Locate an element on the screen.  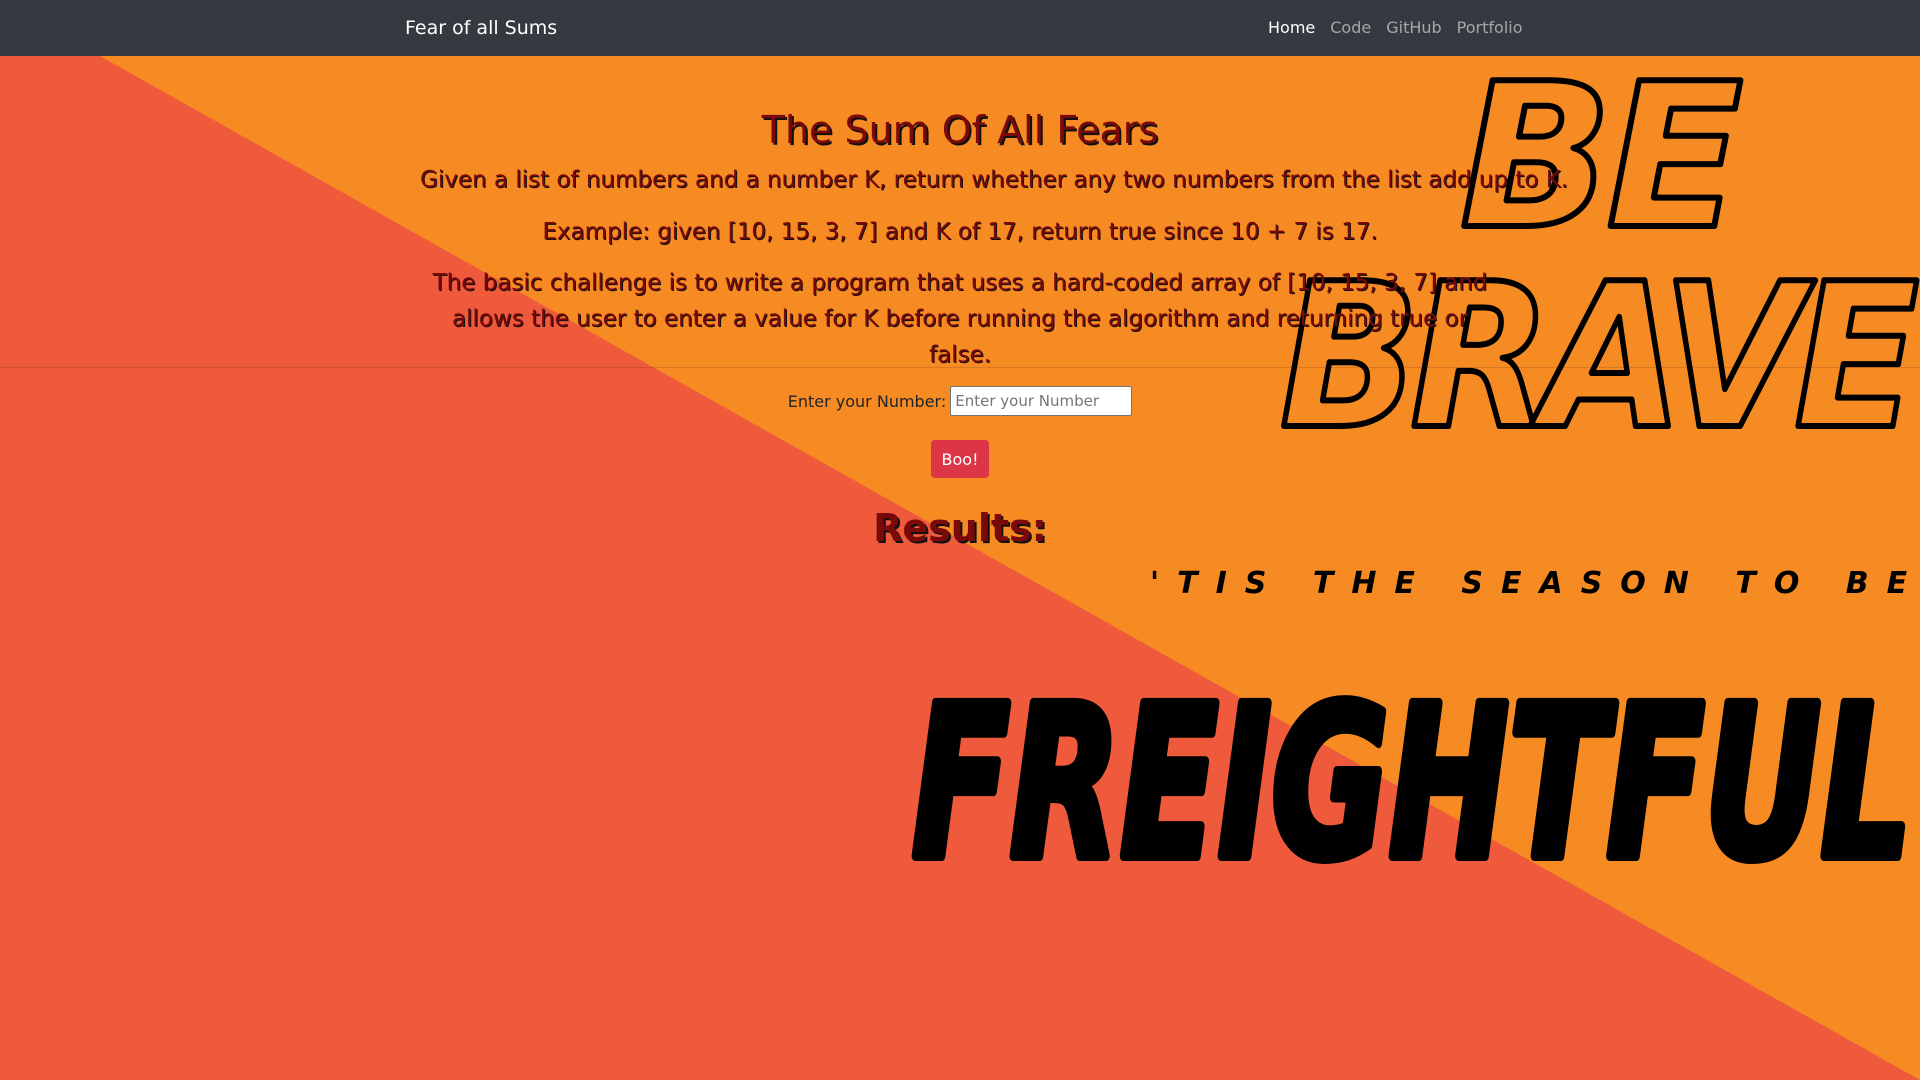
page-title: The Sum Of All Fears is located at coordinates (960, 130).